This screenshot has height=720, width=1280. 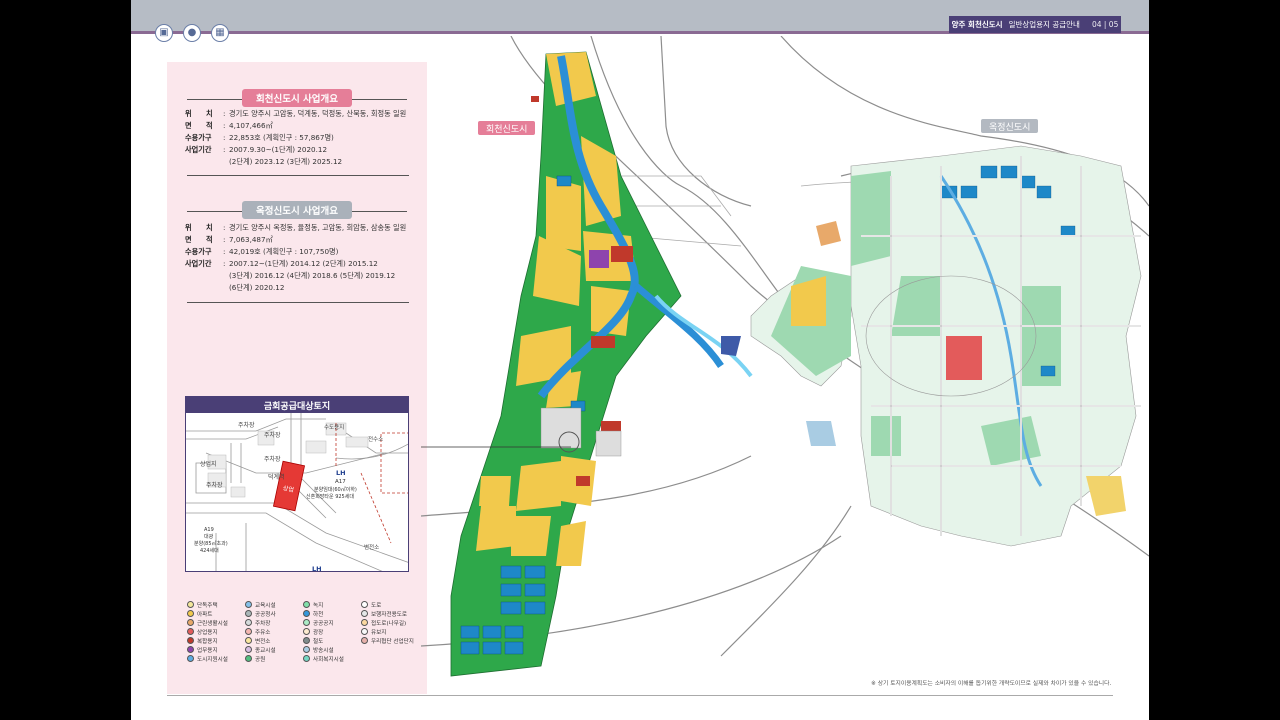 What do you see at coordinates (507, 128) in the screenshot?
I see `hoecheon-map-tag: 회천신도시` at bounding box center [507, 128].